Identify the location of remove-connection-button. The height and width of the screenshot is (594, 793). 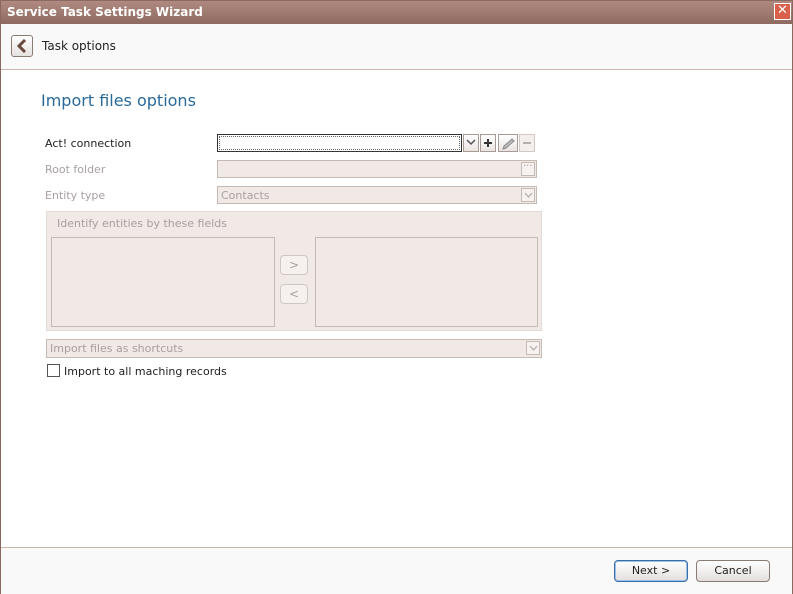
(527, 143).